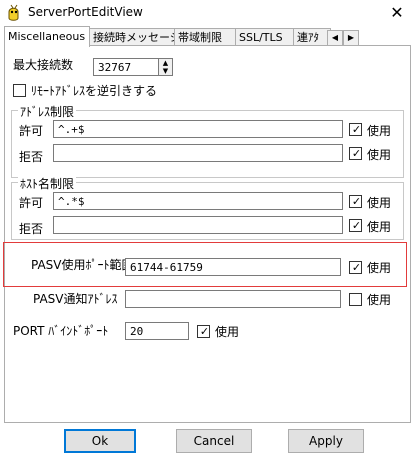 The image size is (416, 464). What do you see at coordinates (198, 201) in the screenshot?
I see `host-allow-input: ^.*$` at bounding box center [198, 201].